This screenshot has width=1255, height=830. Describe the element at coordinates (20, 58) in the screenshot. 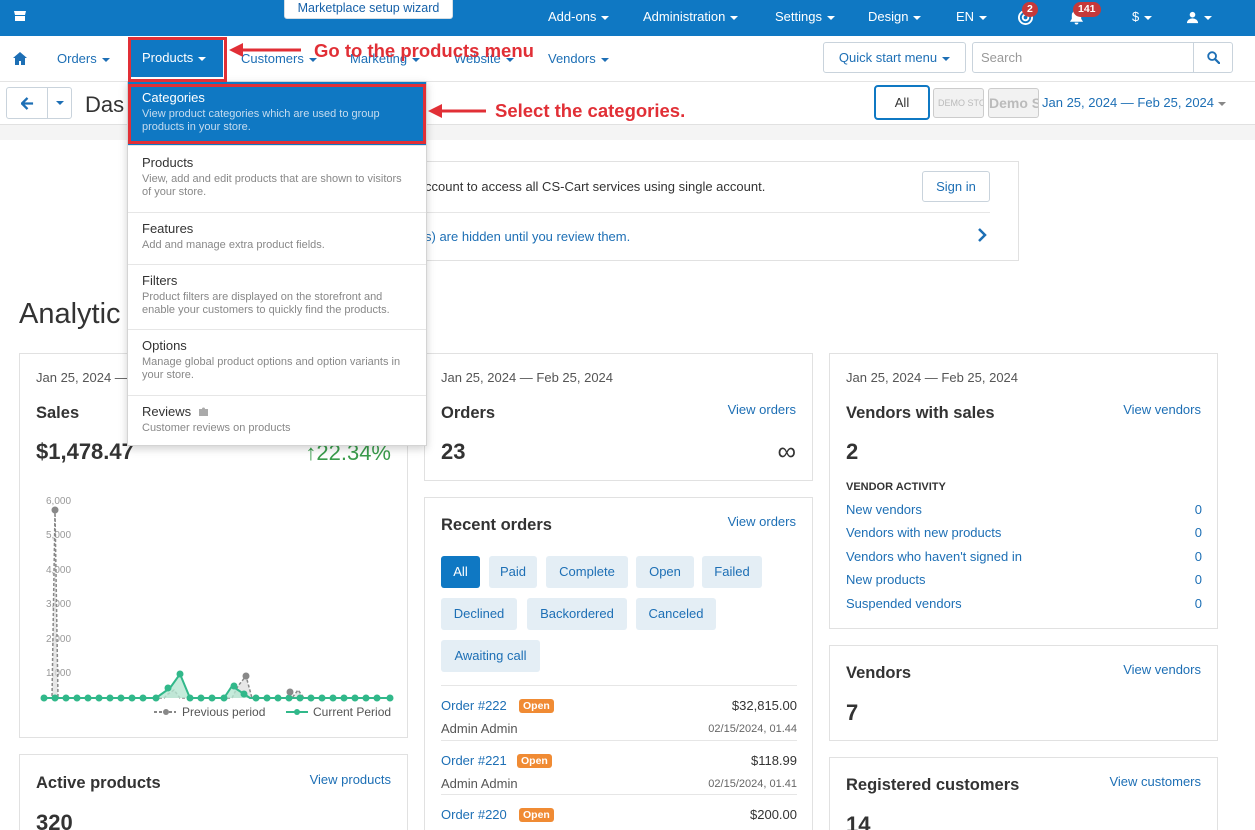

I see `home-icon` at that location.